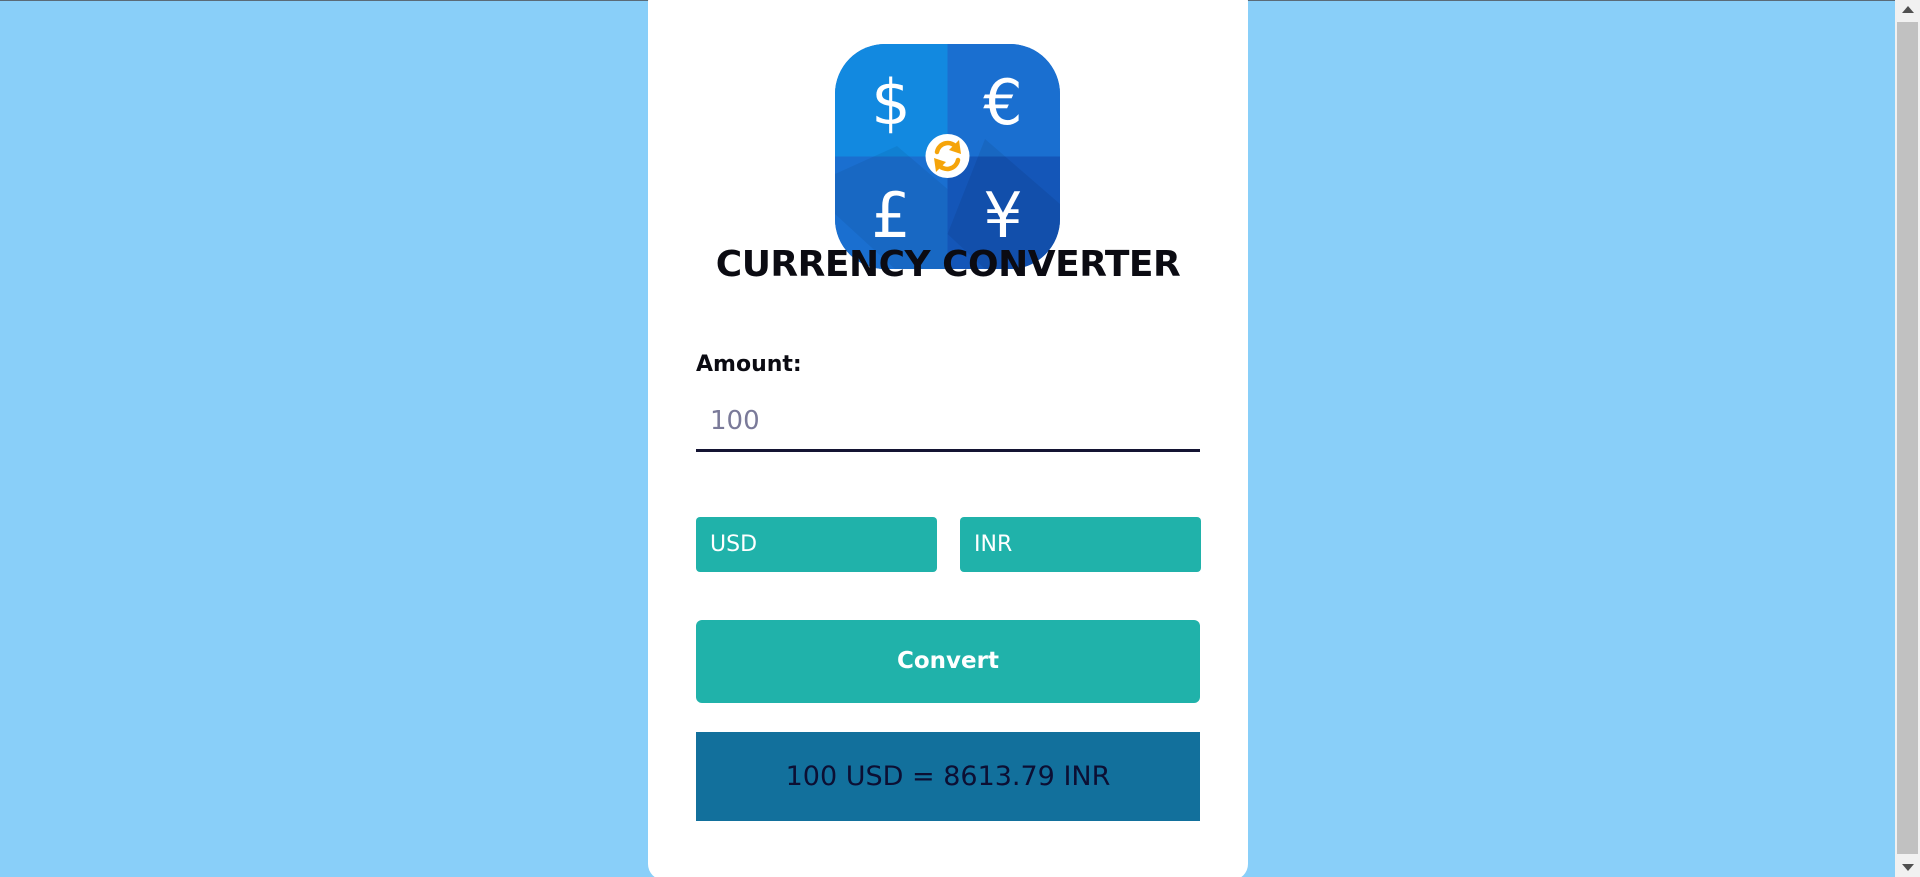  Describe the element at coordinates (1002, 215) in the screenshot. I see `yen-symbol: ¥` at that location.